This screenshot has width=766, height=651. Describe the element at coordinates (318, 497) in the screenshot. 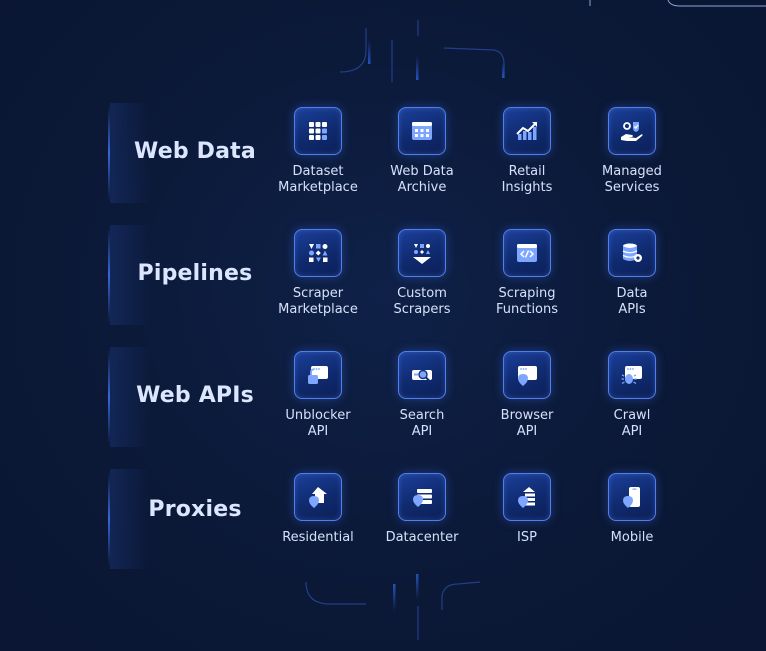

I see `house-pin-icon` at that location.